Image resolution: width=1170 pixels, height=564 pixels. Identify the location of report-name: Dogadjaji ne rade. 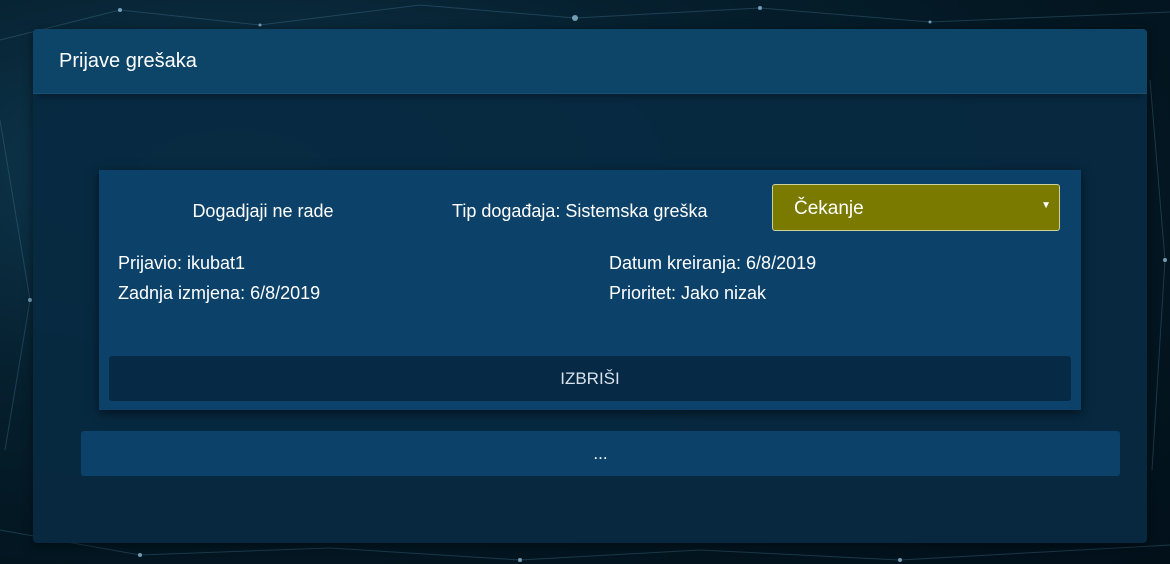
(263, 211).